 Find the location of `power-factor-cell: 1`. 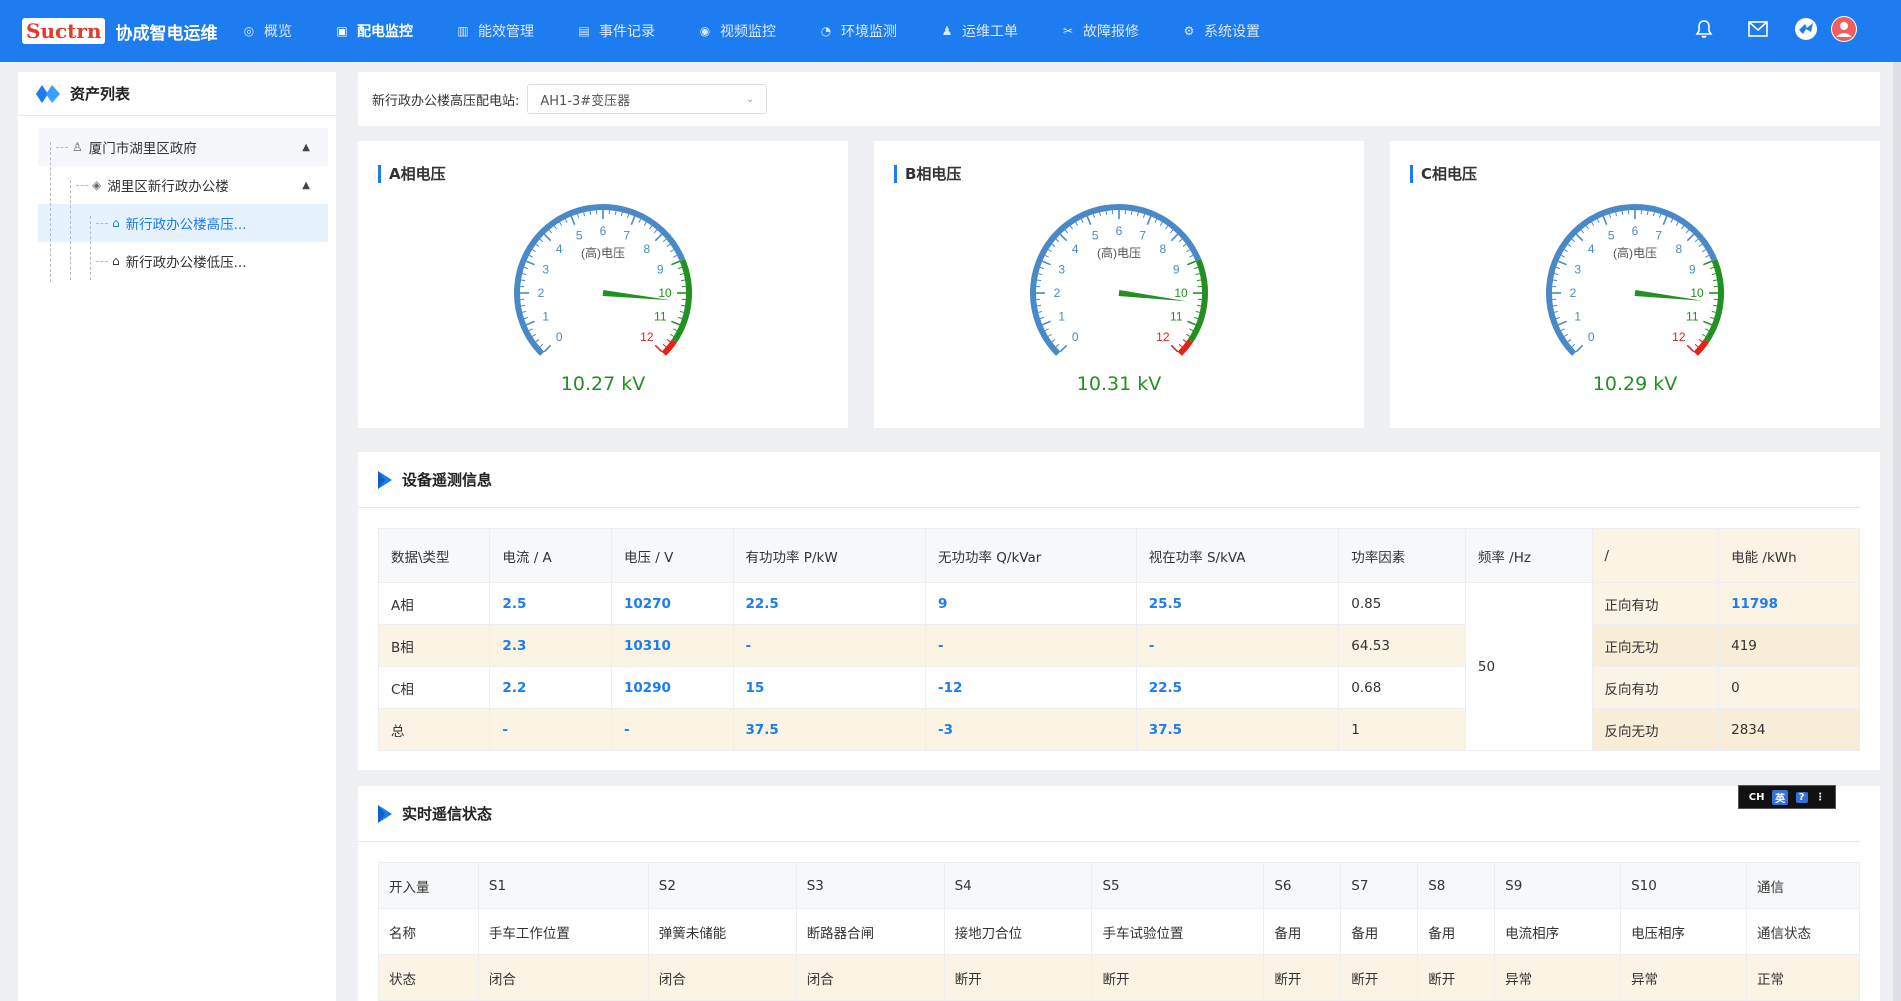

power-factor-cell: 1 is located at coordinates (1402, 729).